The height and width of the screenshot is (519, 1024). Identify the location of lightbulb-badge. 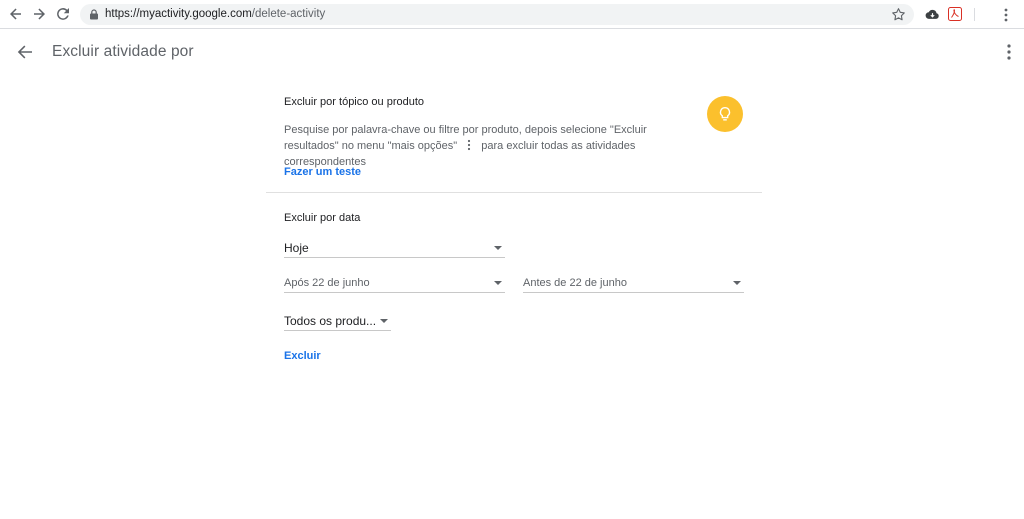
(725, 114).